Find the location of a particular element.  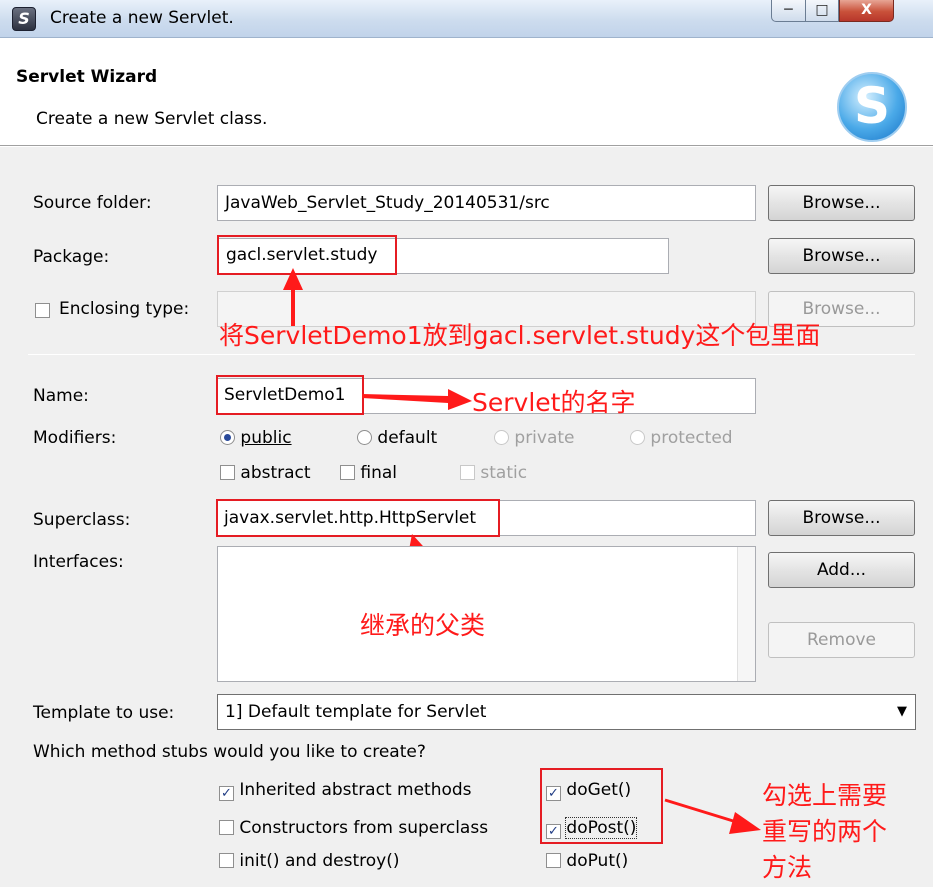

interfaces-list is located at coordinates (486, 614).